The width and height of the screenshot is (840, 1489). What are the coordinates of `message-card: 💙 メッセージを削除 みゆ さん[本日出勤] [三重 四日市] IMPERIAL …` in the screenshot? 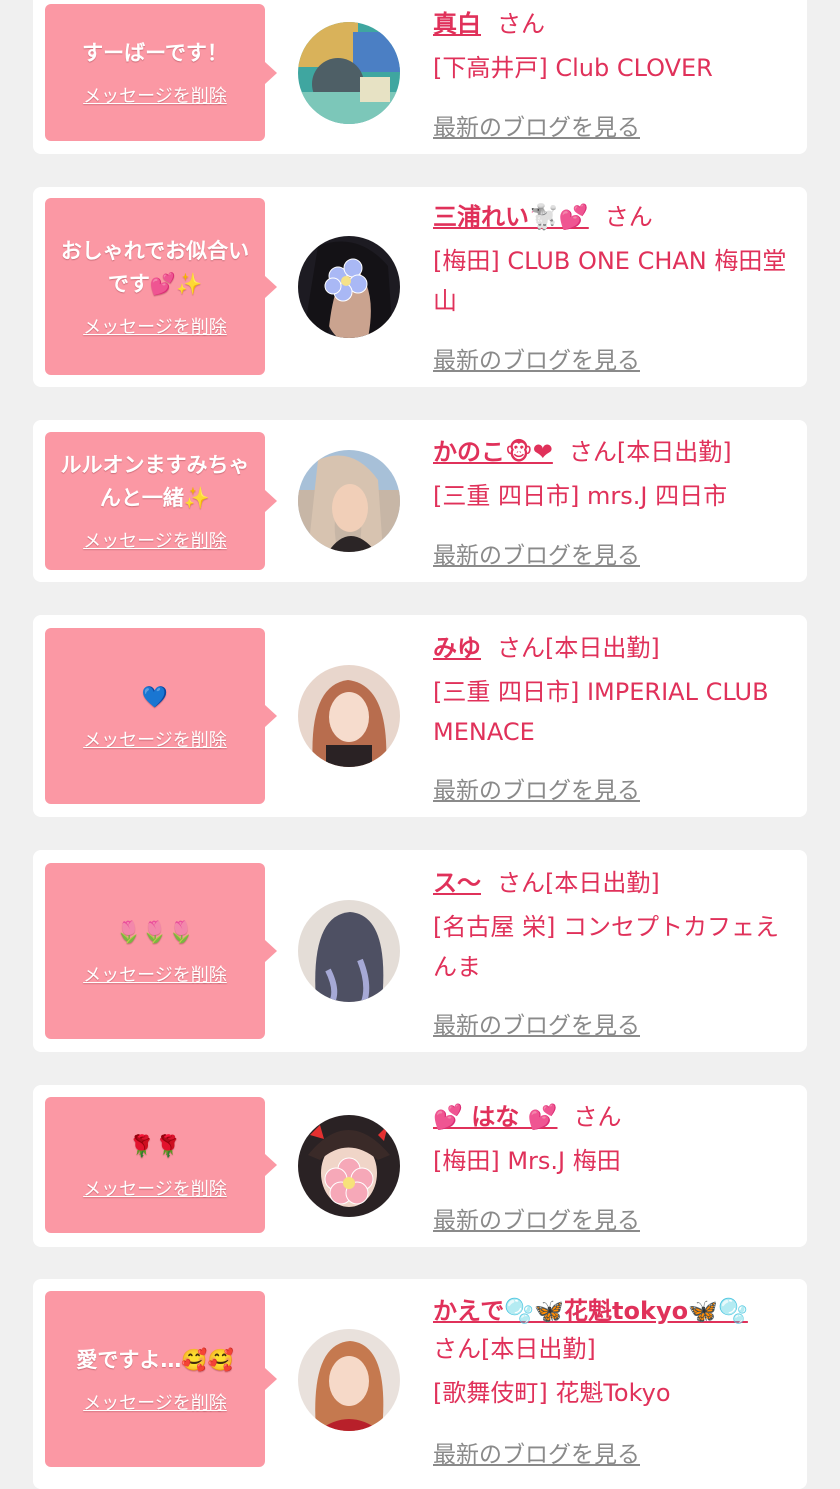 It's located at (420, 716).